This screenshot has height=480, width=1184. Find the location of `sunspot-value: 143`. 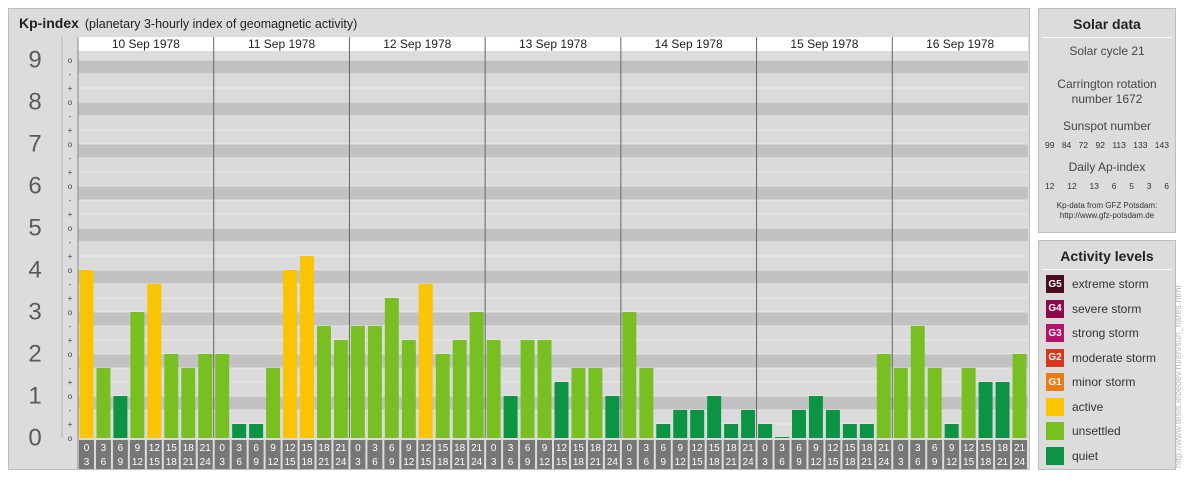

sunspot-value: 143 is located at coordinates (1161, 145).